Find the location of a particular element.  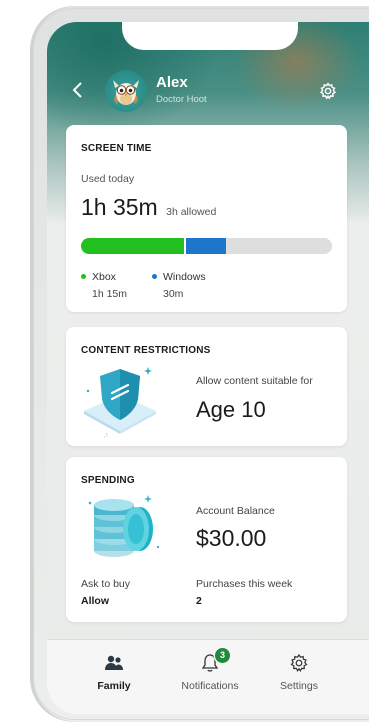

bottom-tab-bar: Family 3 Notifications Settings is located at coordinates (208, 676).